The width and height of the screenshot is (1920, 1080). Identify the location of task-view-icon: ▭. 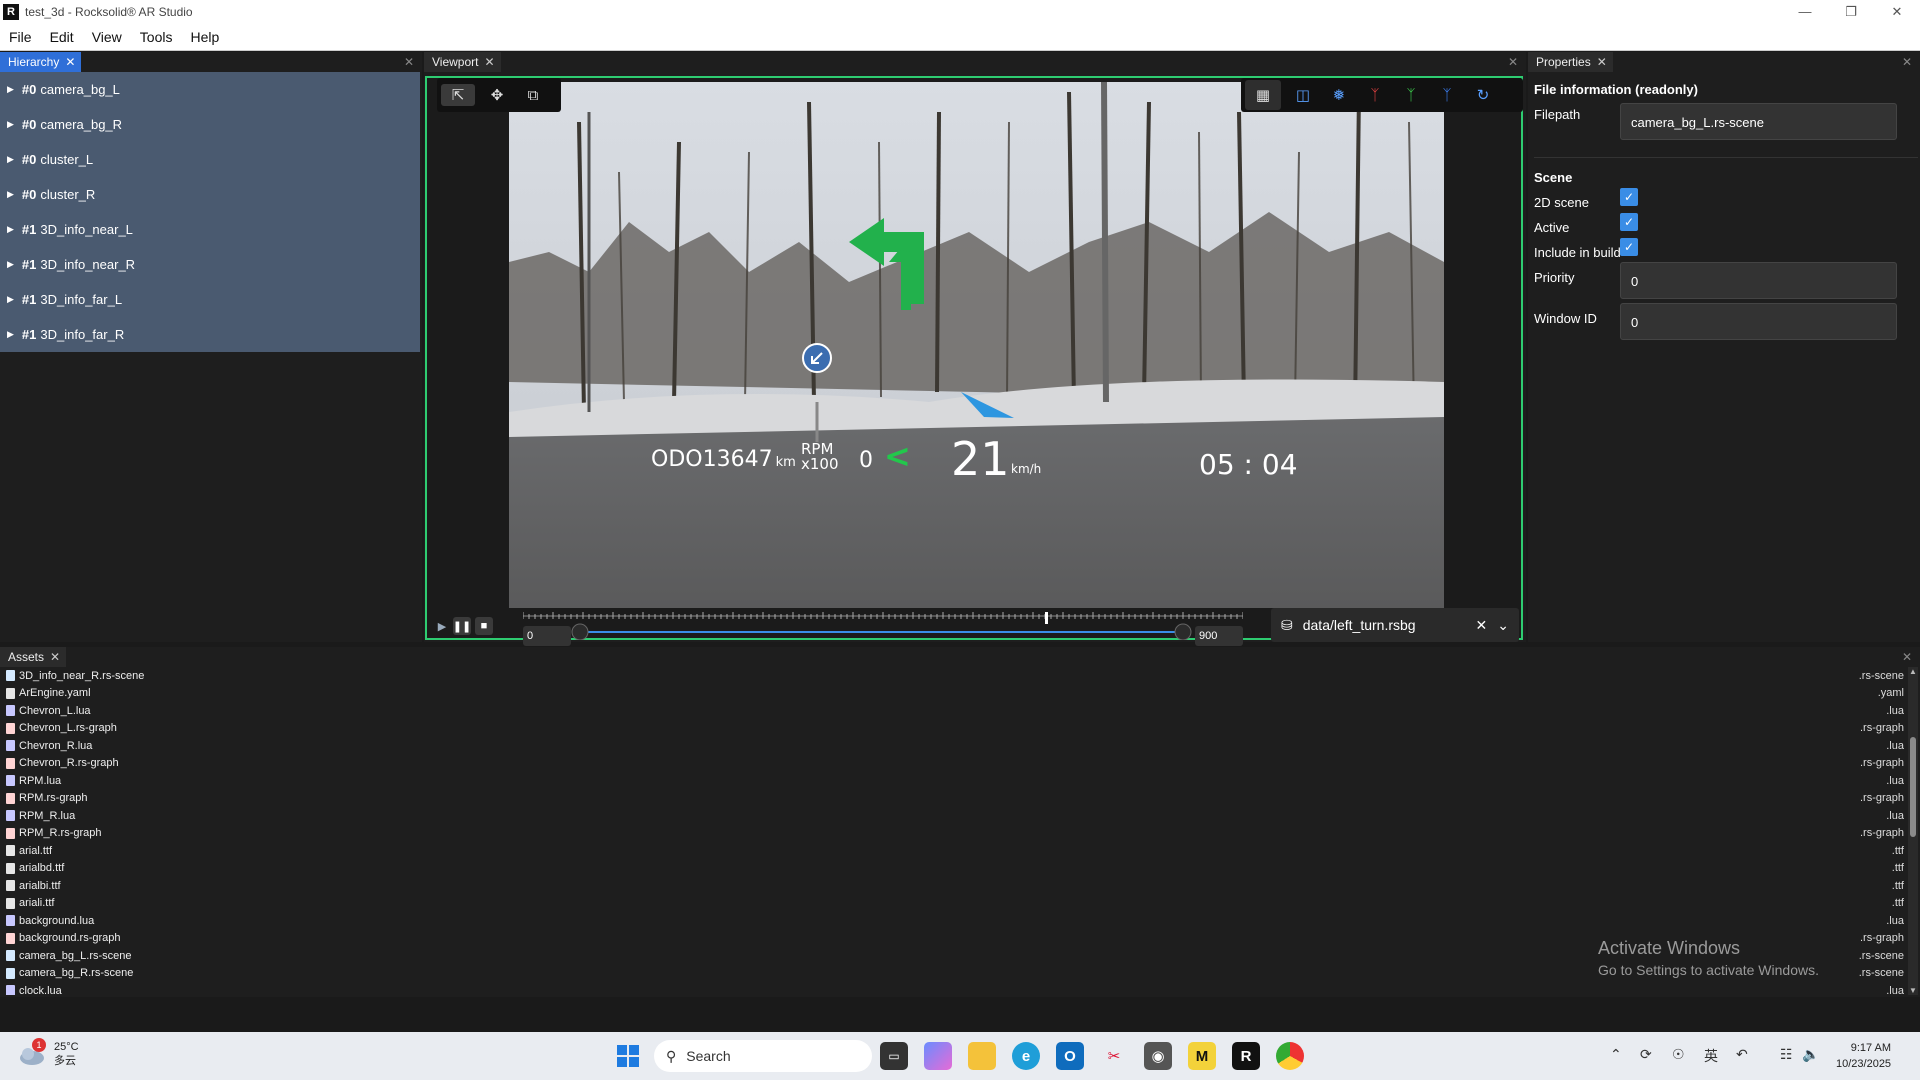
(894, 1056).